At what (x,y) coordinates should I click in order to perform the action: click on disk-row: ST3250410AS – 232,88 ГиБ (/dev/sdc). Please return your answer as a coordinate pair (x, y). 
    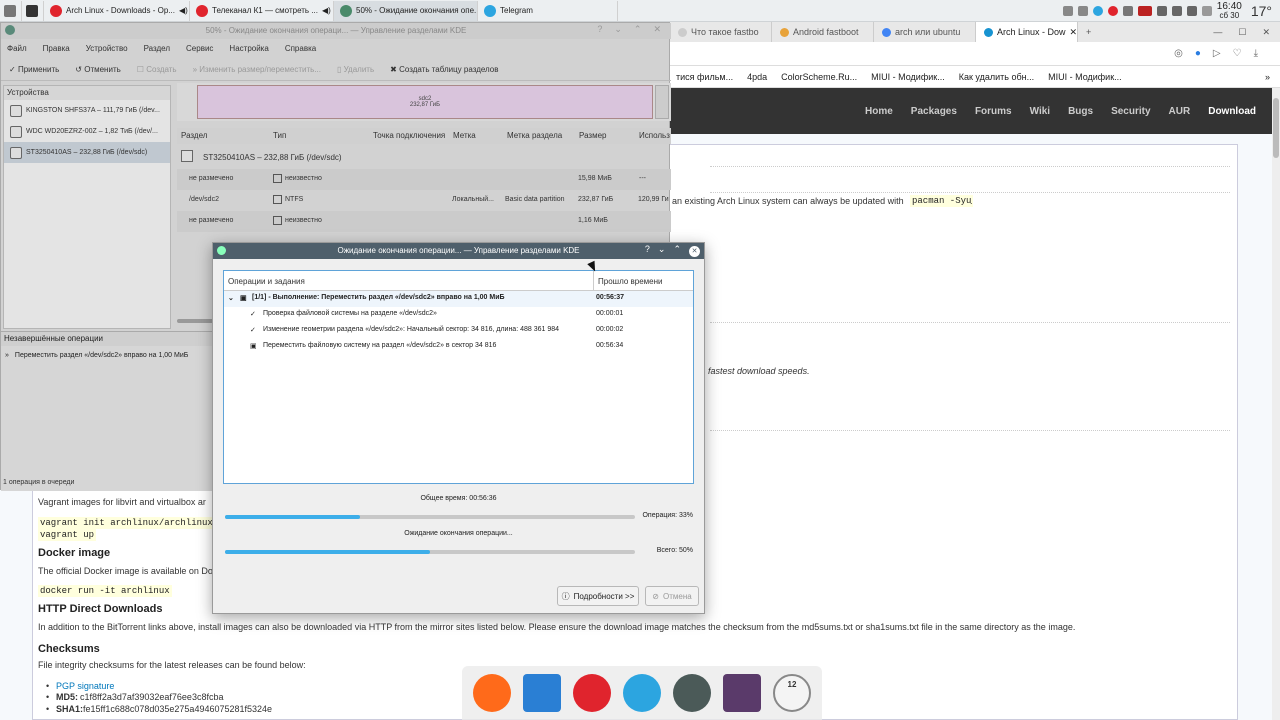
    Looking at the image, I should click on (424, 157).